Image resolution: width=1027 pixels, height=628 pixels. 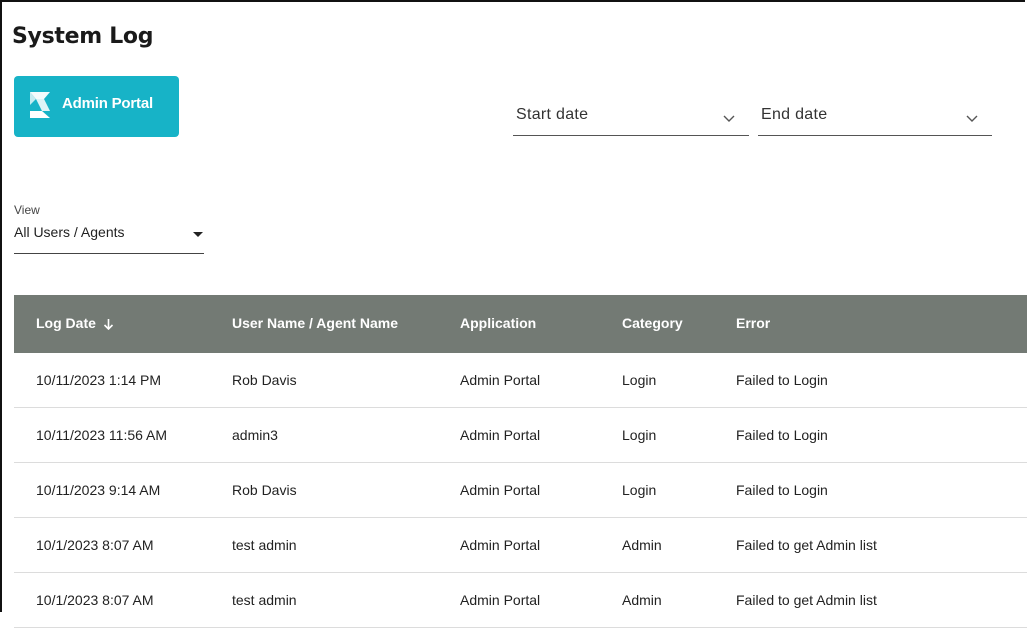 What do you see at coordinates (552, 114) in the screenshot?
I see `start-date-label: Start date` at bounding box center [552, 114].